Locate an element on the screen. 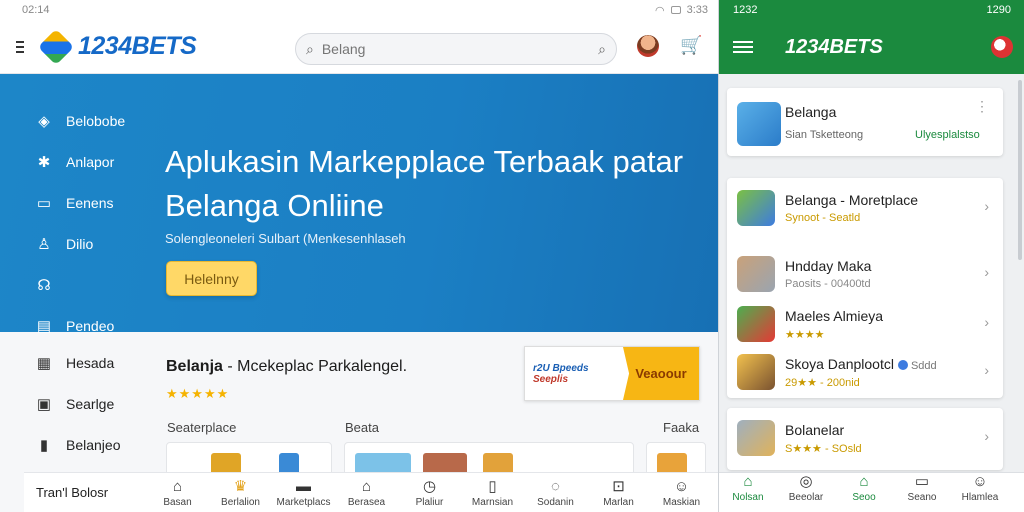  chat-icon: ◌ is located at coordinates (555, 486).